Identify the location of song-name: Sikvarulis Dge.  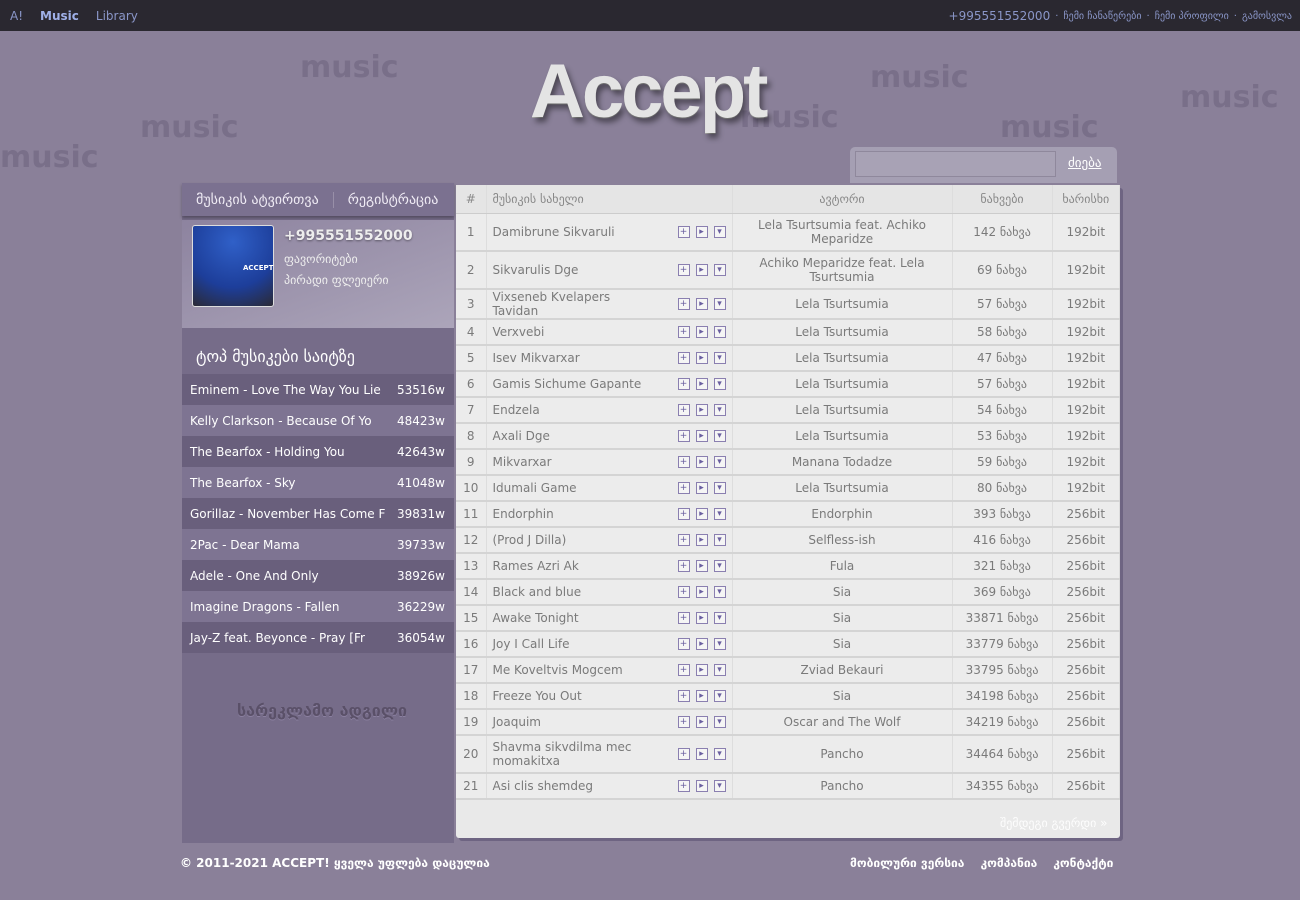
(536, 270).